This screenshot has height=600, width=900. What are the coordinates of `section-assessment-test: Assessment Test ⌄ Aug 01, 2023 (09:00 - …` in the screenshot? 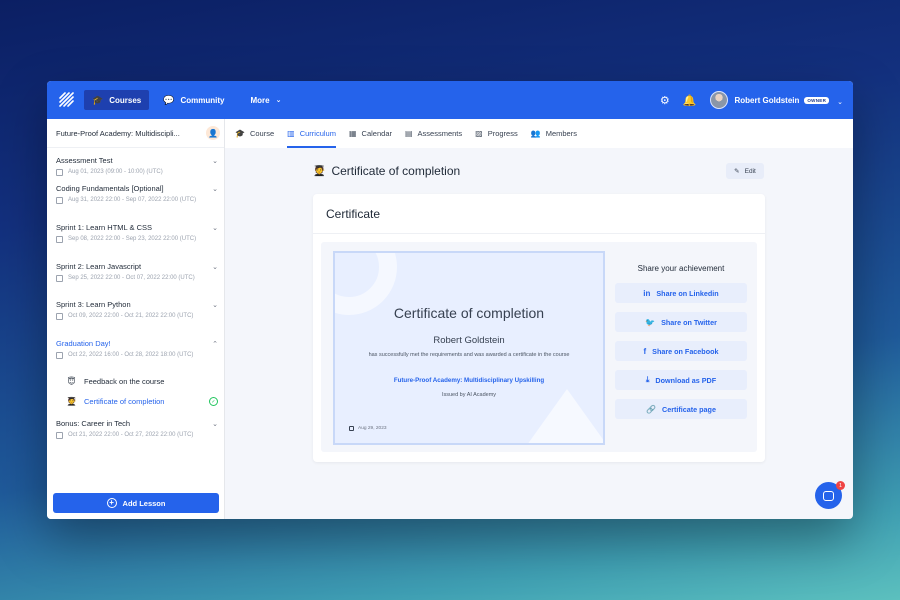 It's located at (137, 166).